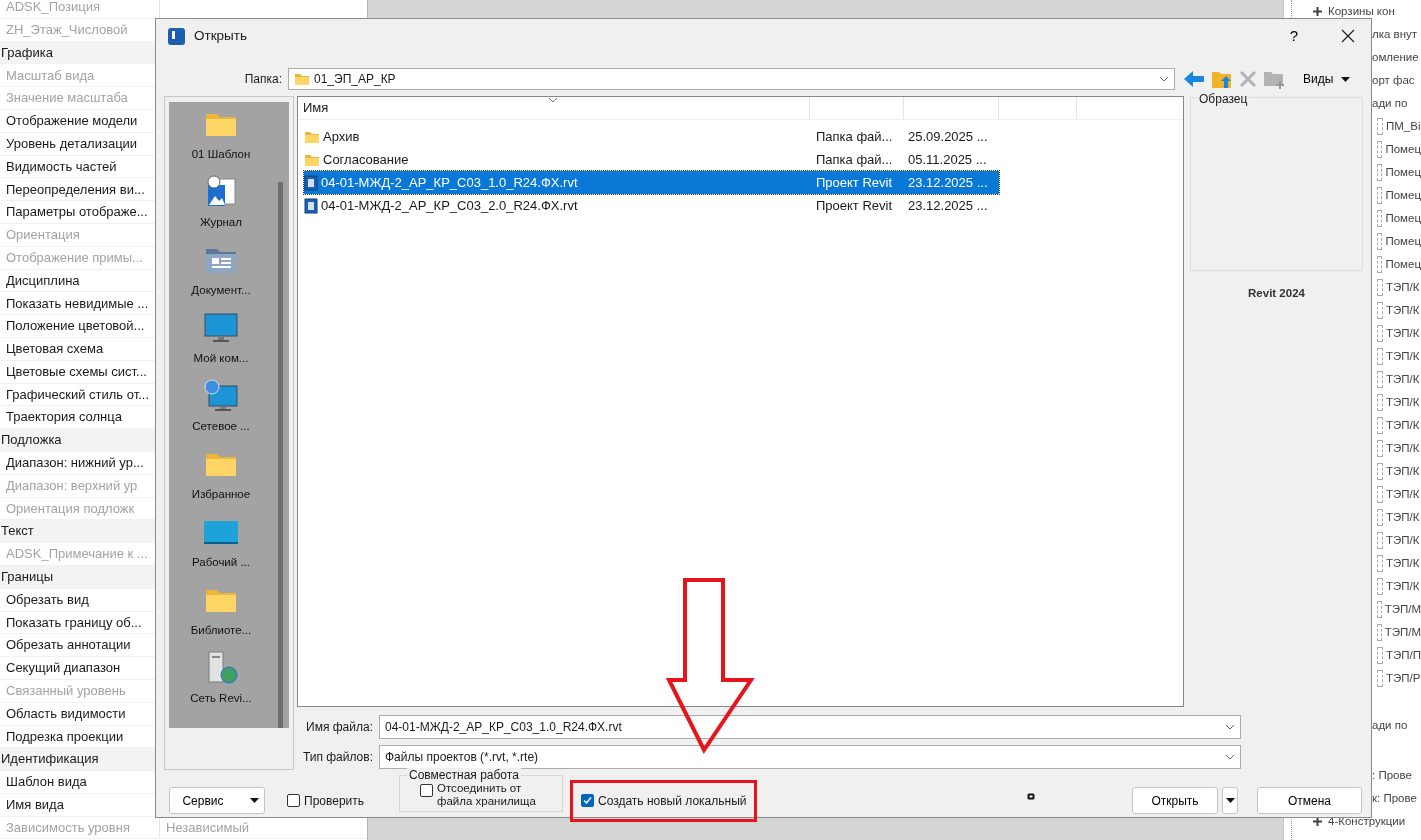 The width and height of the screenshot is (1421, 840). Describe the element at coordinates (496, 795) in the screenshot. I see `checkbox-label: Отсоединить от файла хранилища` at that location.